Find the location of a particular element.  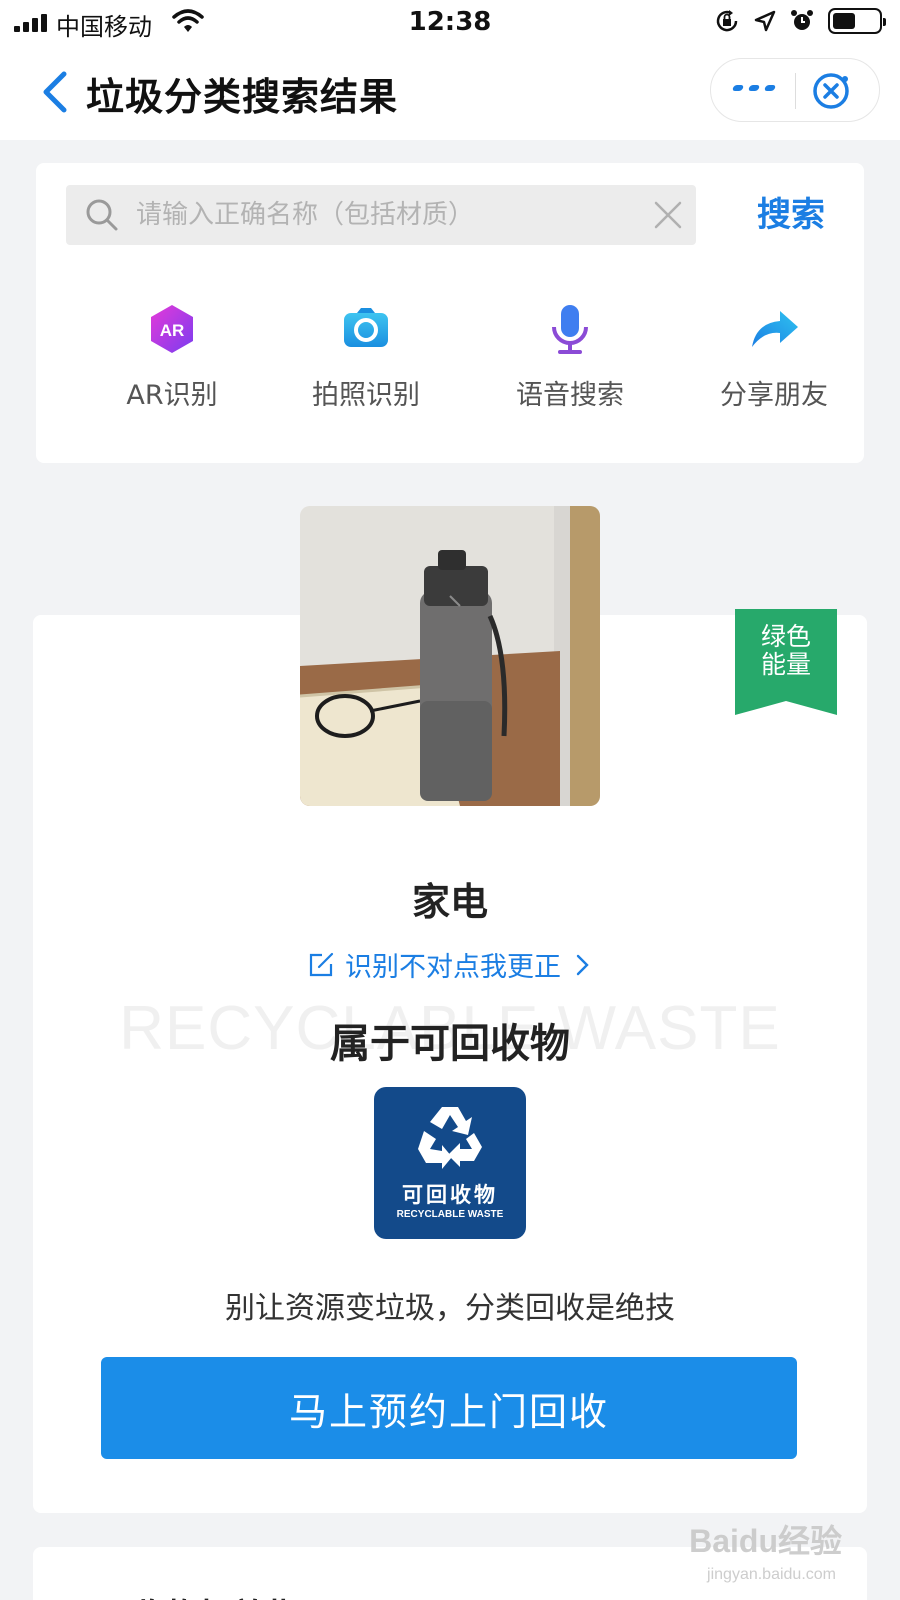

close-mini-program-icon is located at coordinates (831, 91).